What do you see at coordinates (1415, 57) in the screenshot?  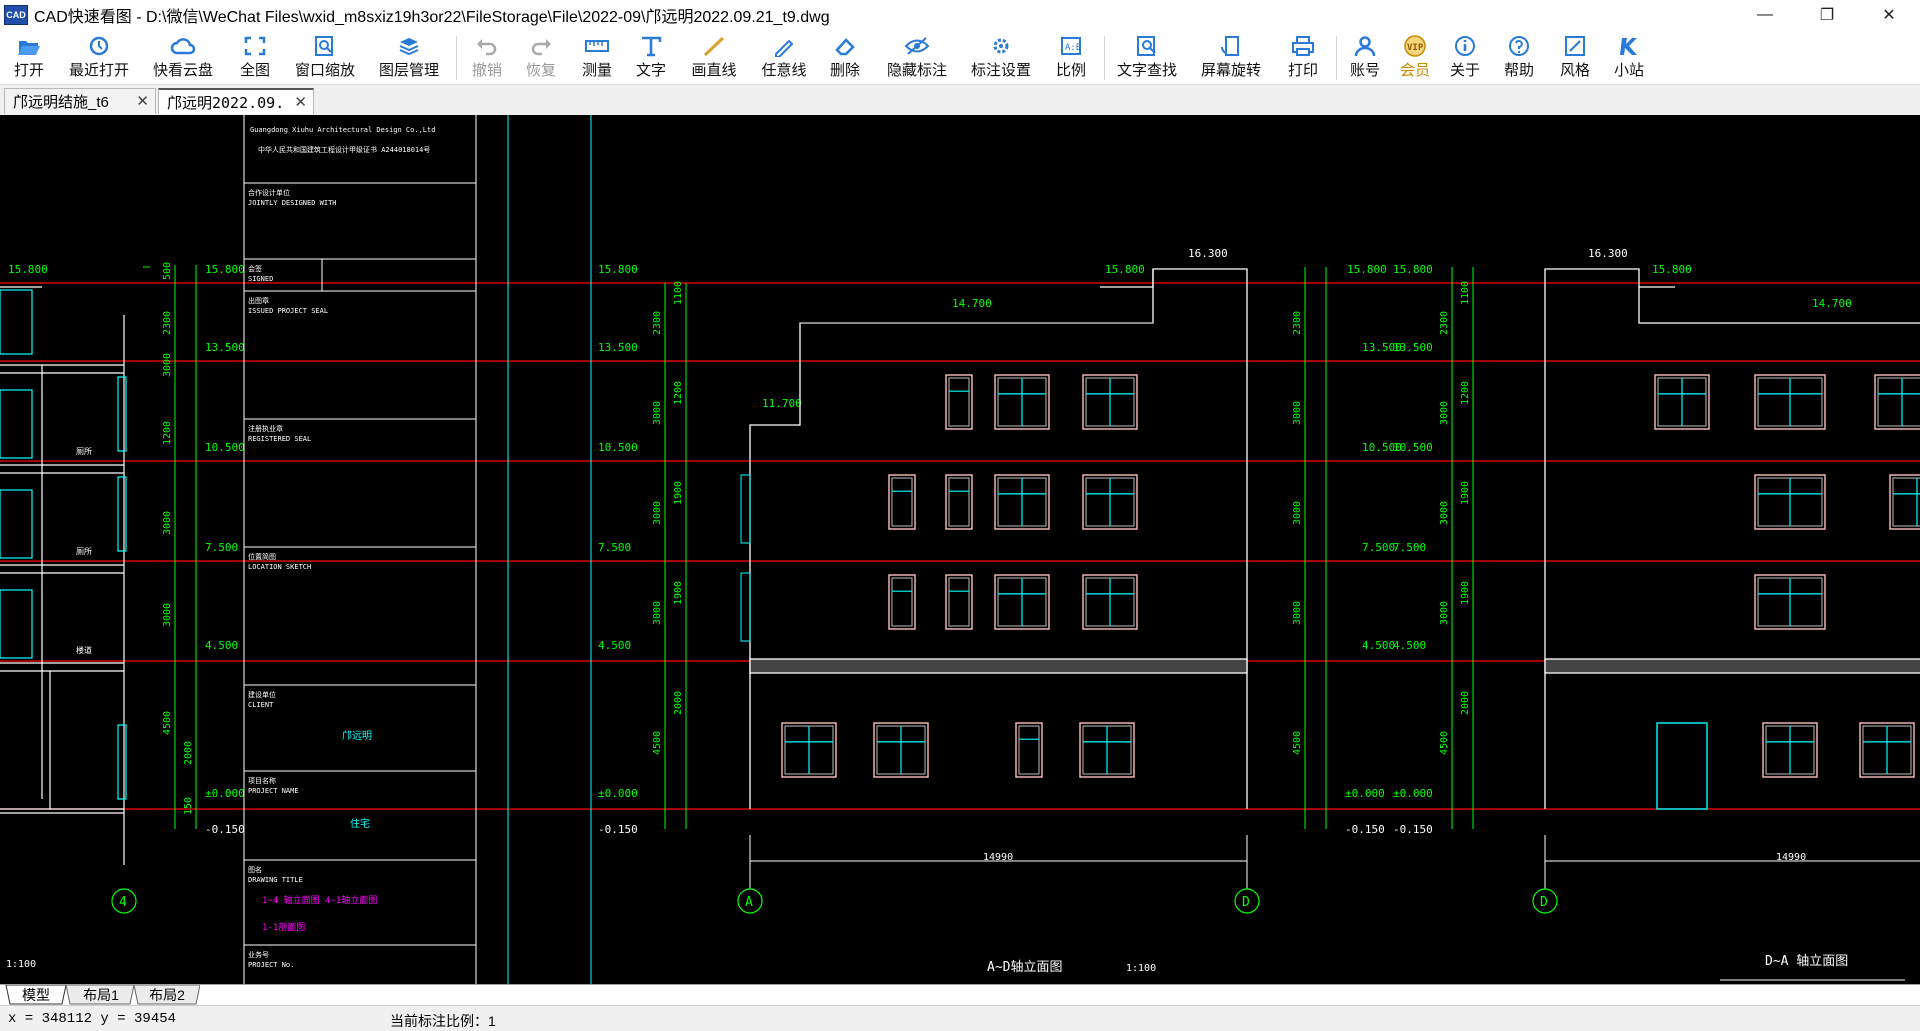 I see `vip-member-button: VIP 会员` at bounding box center [1415, 57].